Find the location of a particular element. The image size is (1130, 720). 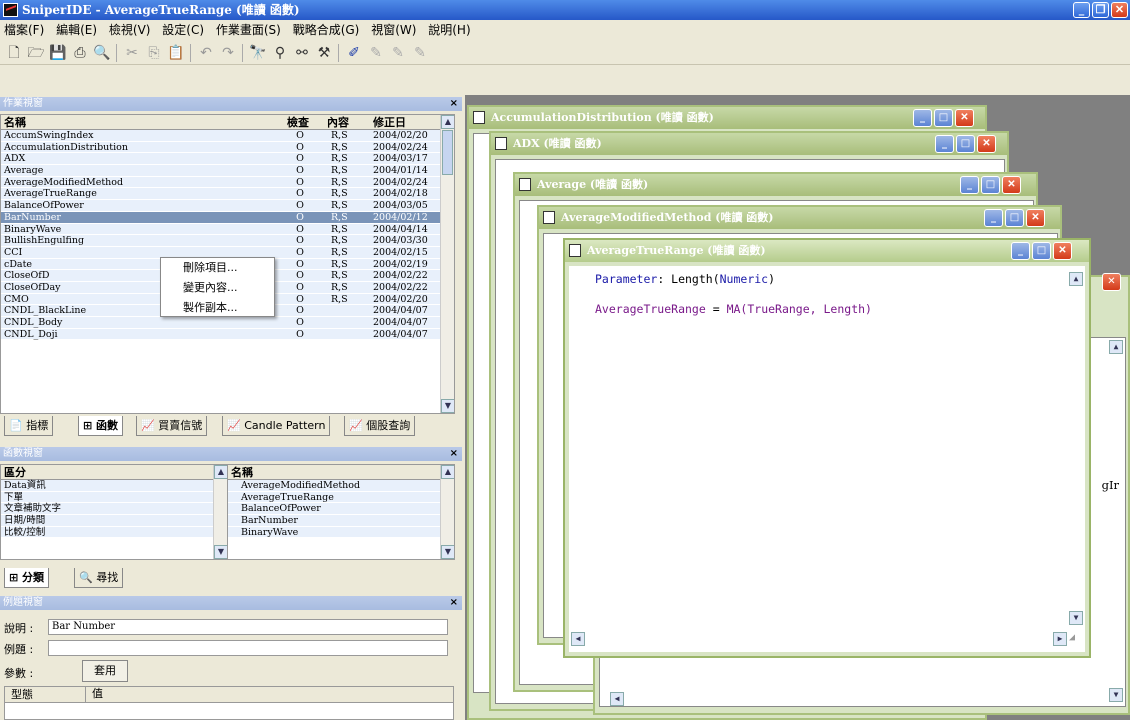

open-file-icon: 🗁 is located at coordinates (36, 53).